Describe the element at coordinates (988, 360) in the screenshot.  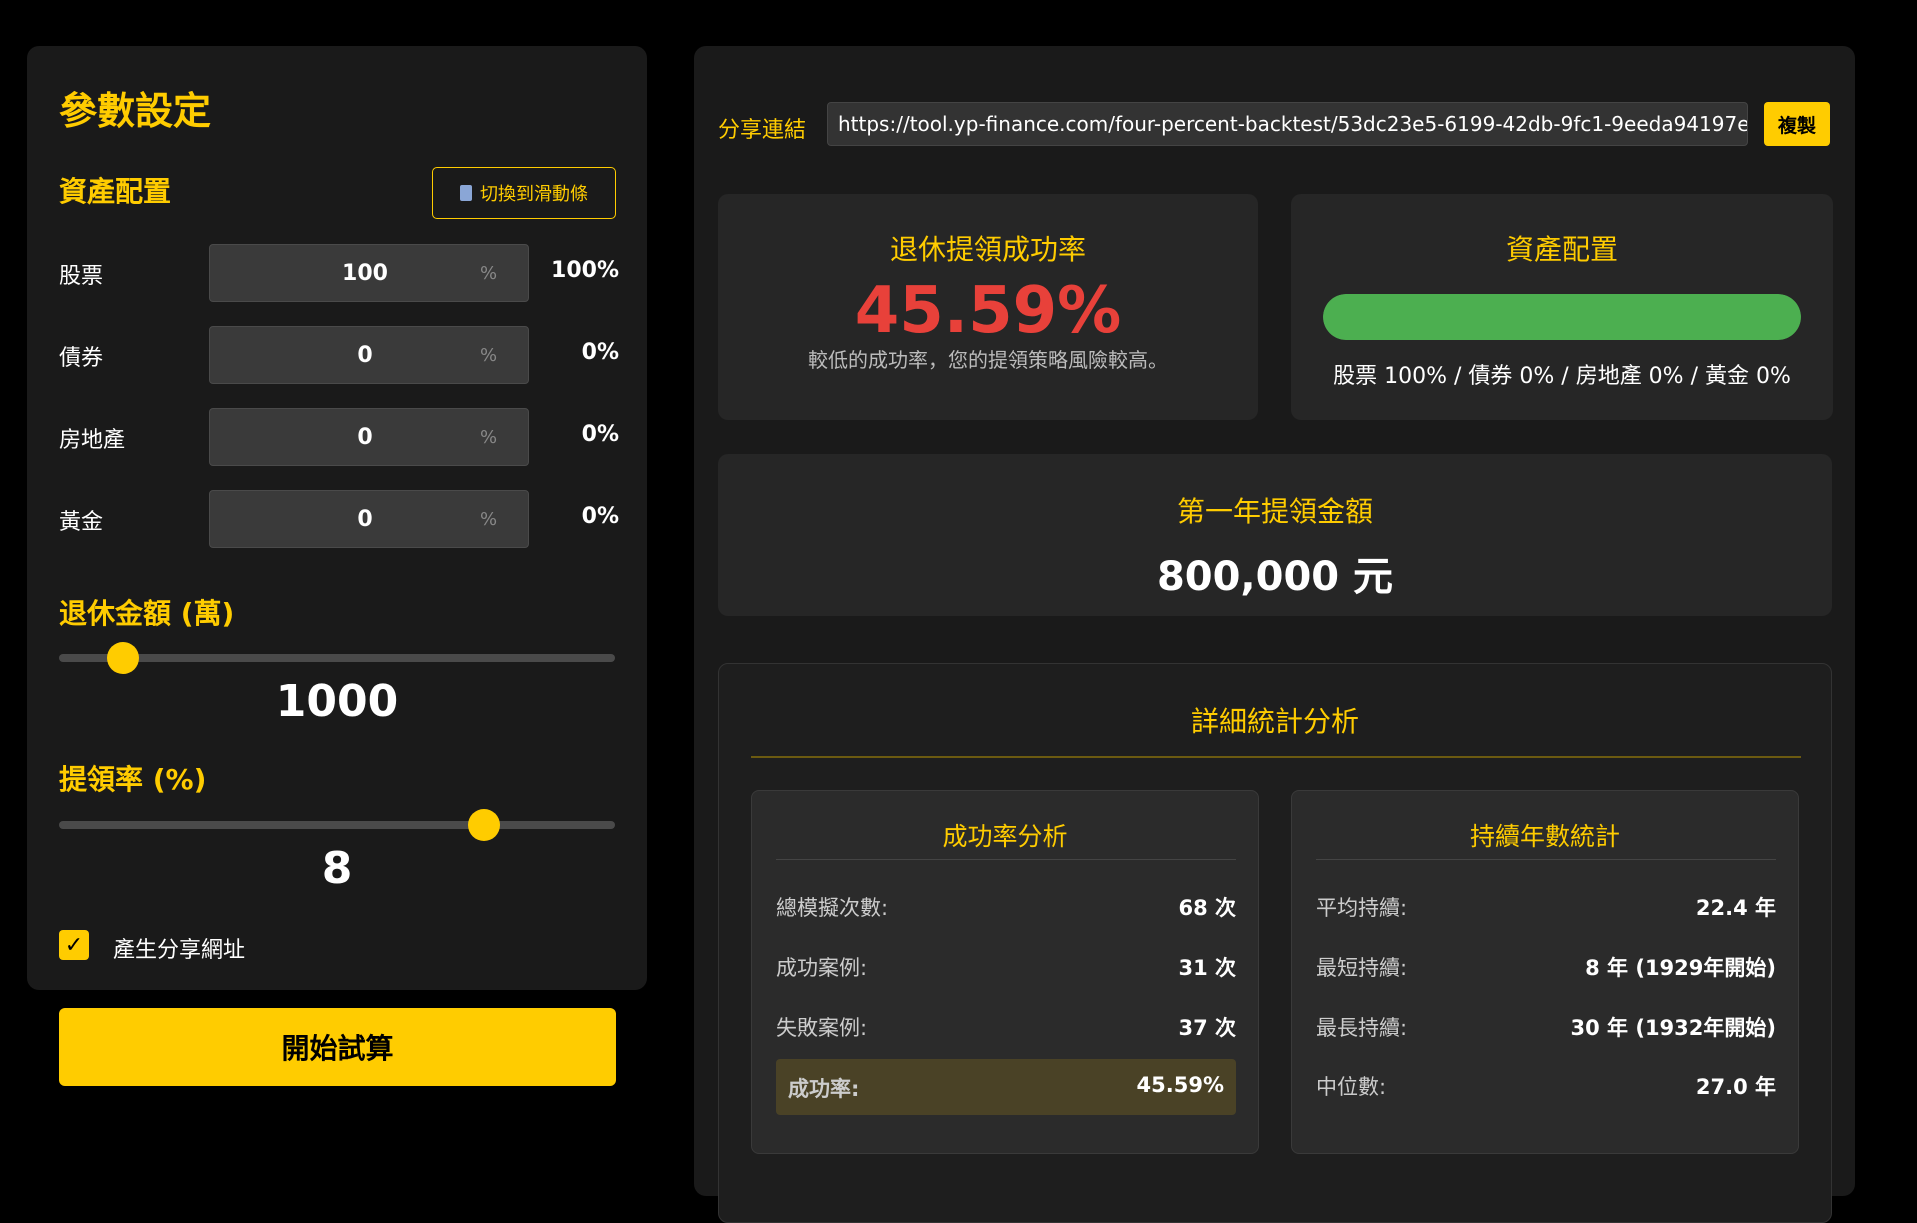
I see `success-rate-note: 較低的成功率，您的提領策略風險較高。` at that location.